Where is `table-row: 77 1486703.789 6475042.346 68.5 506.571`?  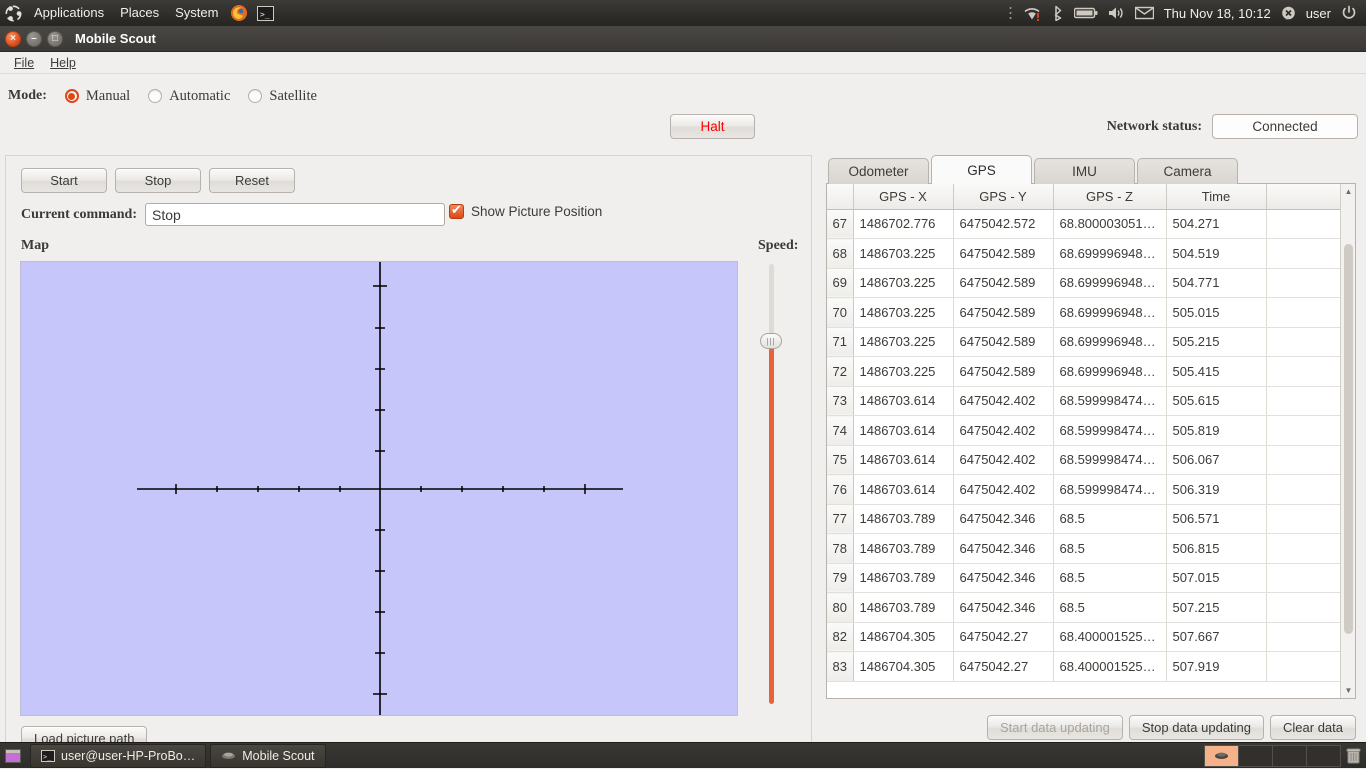 table-row: 77 1486703.789 6475042.346 68.5 506.571 is located at coordinates (1083, 519).